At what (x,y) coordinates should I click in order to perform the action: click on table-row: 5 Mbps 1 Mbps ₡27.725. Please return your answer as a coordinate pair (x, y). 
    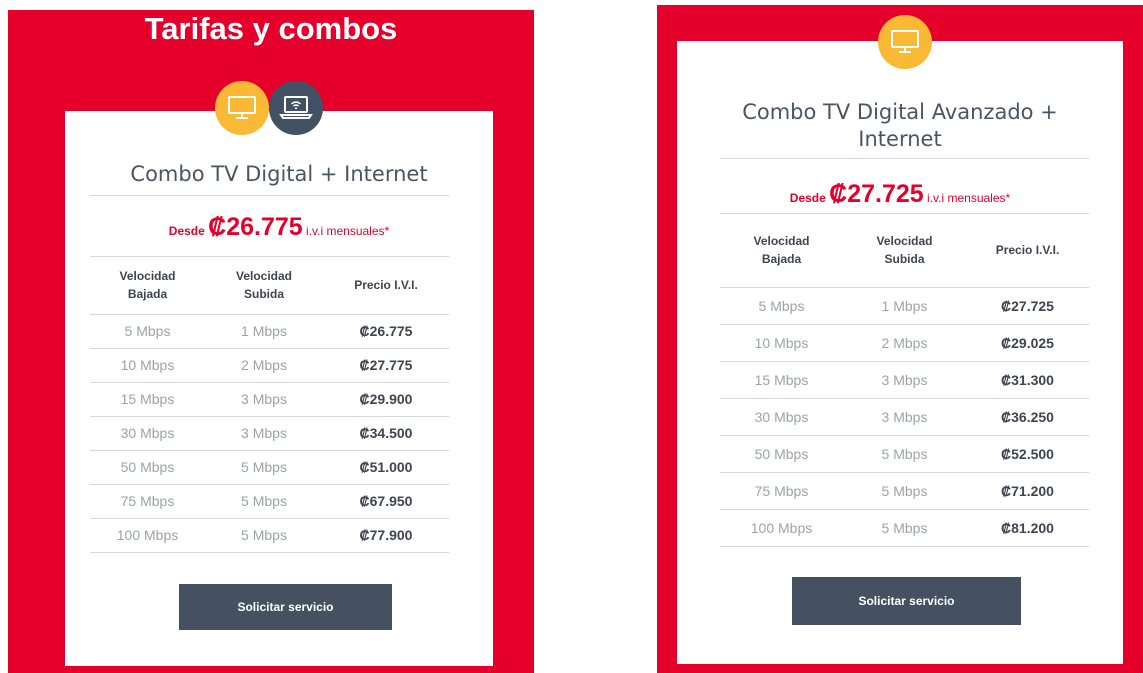
    Looking at the image, I should click on (904, 306).